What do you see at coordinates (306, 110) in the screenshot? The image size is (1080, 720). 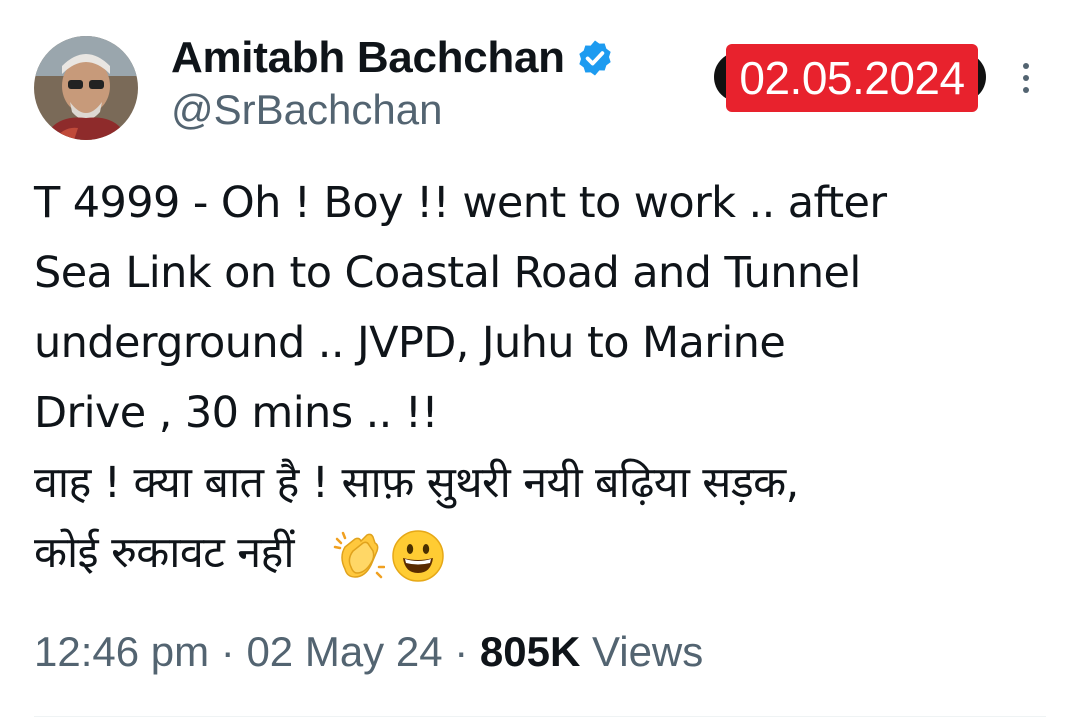 I see `user-handle: @SrBachchan` at bounding box center [306, 110].